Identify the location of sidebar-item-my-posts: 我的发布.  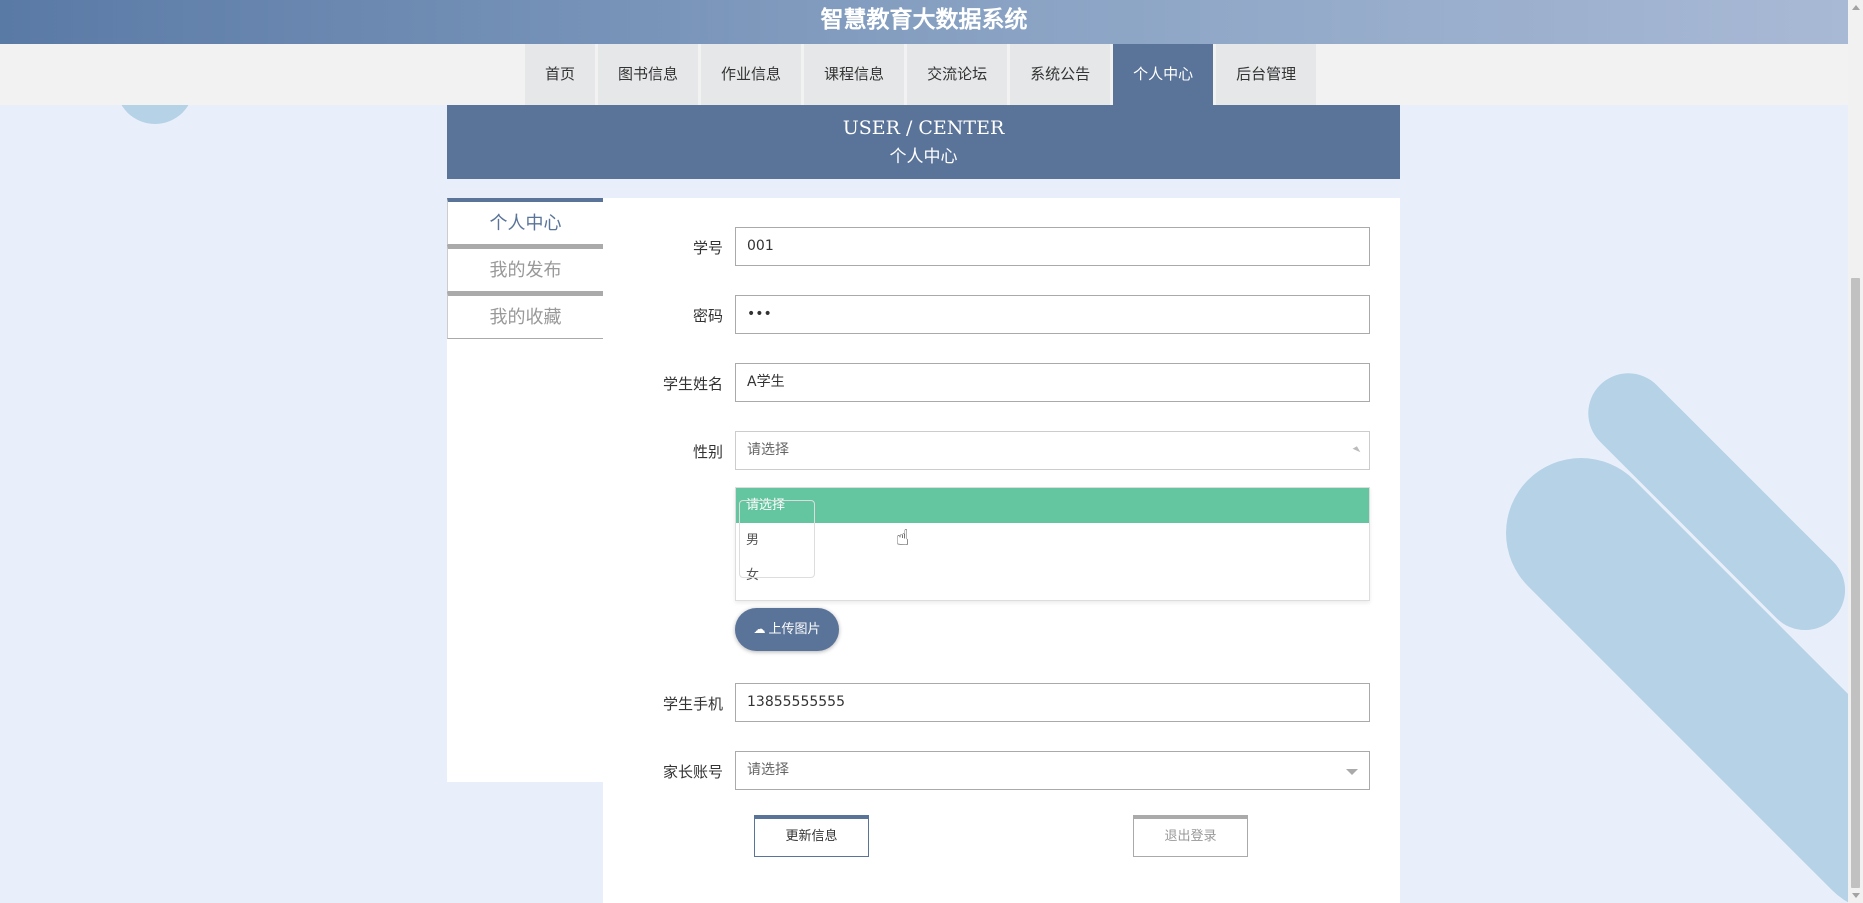
(525, 268).